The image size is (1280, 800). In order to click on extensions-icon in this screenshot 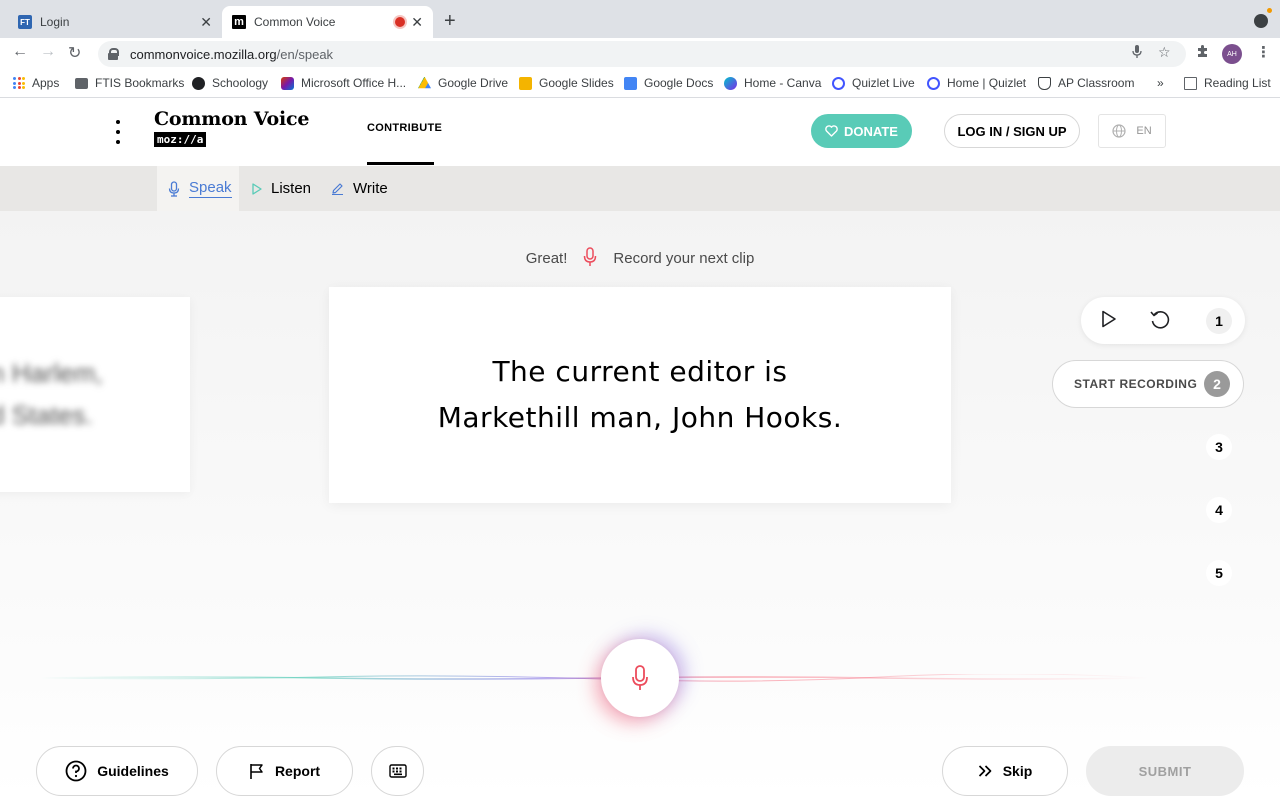, I will do `click(1203, 53)`.